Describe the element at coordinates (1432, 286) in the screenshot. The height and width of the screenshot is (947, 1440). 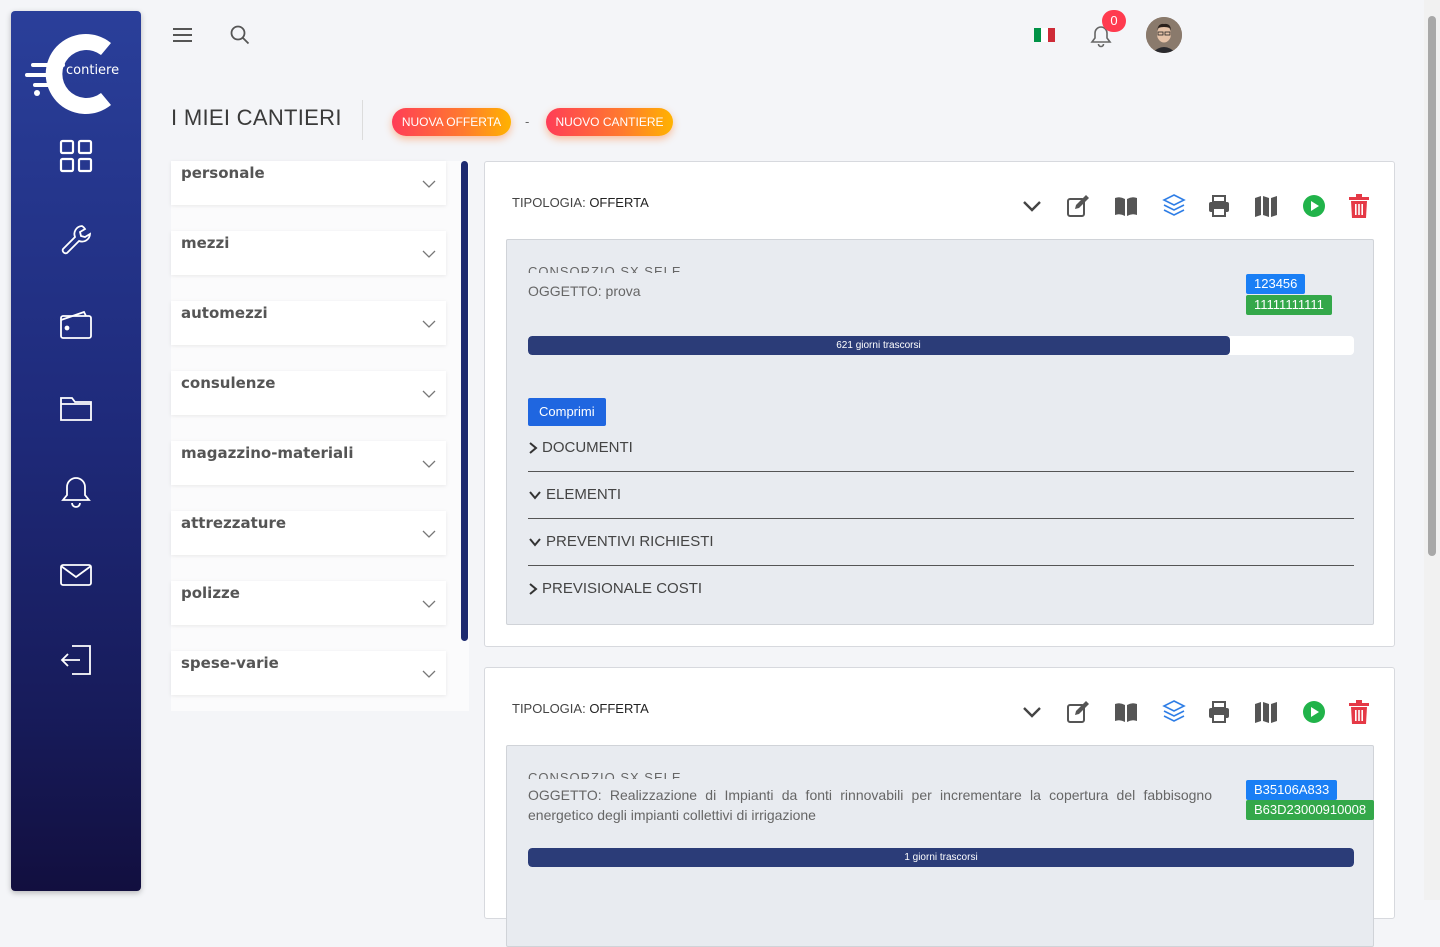
I see `scrollbar-thumb` at that location.